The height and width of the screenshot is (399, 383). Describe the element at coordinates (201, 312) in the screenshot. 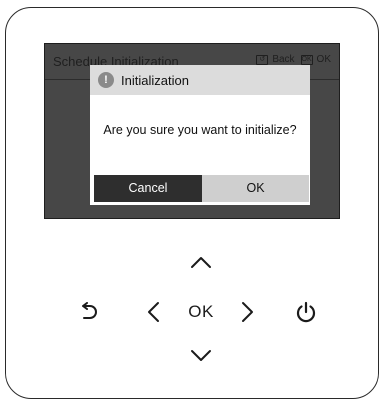

I see `ok-key: OK` at that location.